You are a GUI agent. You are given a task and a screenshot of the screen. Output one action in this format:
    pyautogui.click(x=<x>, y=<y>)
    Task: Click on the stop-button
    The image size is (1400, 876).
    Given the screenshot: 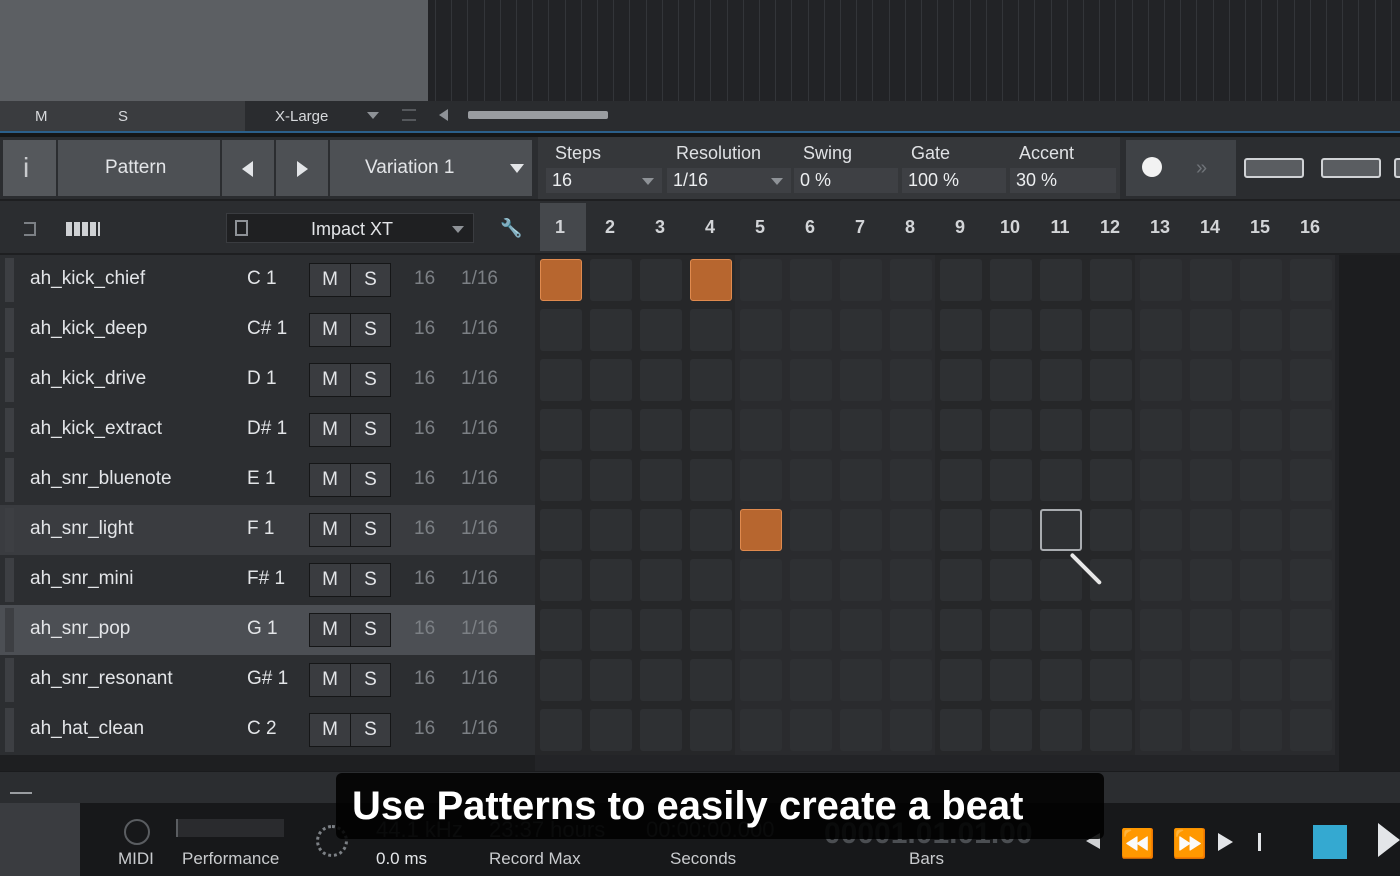 What is the action you would take?
    pyautogui.click(x=1330, y=842)
    